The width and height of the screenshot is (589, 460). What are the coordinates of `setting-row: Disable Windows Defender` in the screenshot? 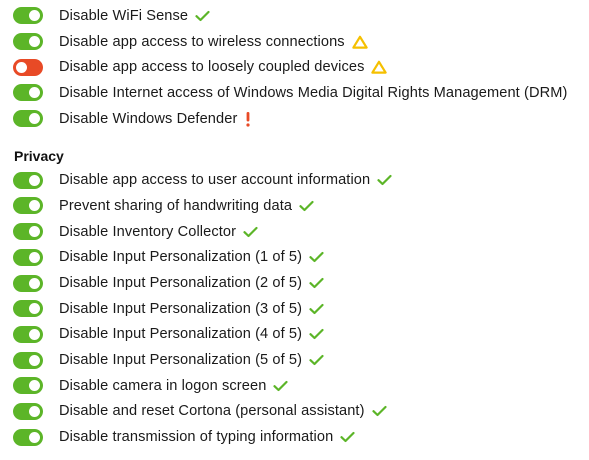 It's located at (294, 119).